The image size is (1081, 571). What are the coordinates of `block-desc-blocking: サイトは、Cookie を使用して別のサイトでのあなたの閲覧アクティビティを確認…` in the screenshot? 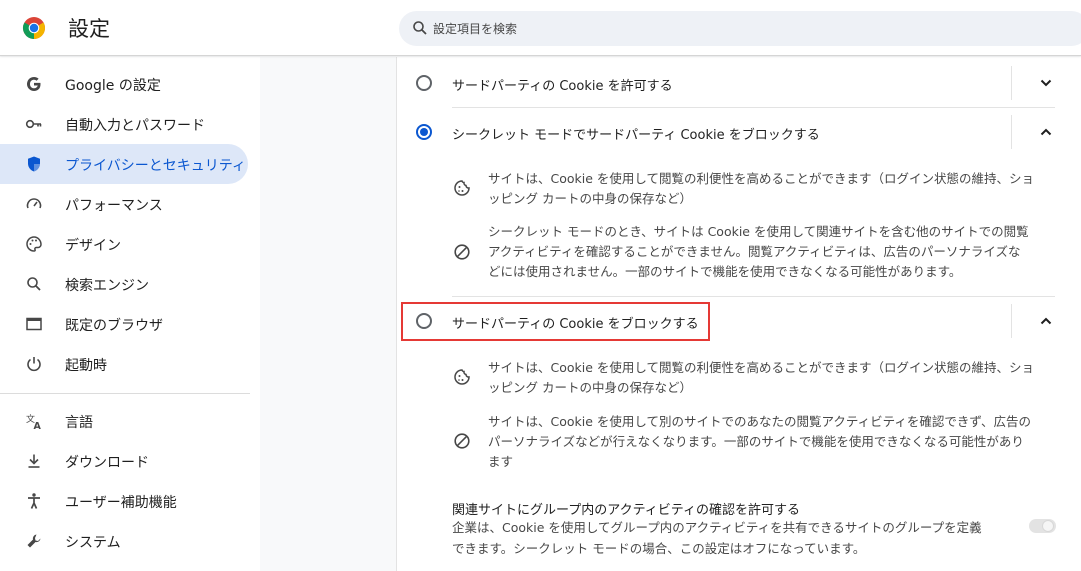 It's located at (773, 442).